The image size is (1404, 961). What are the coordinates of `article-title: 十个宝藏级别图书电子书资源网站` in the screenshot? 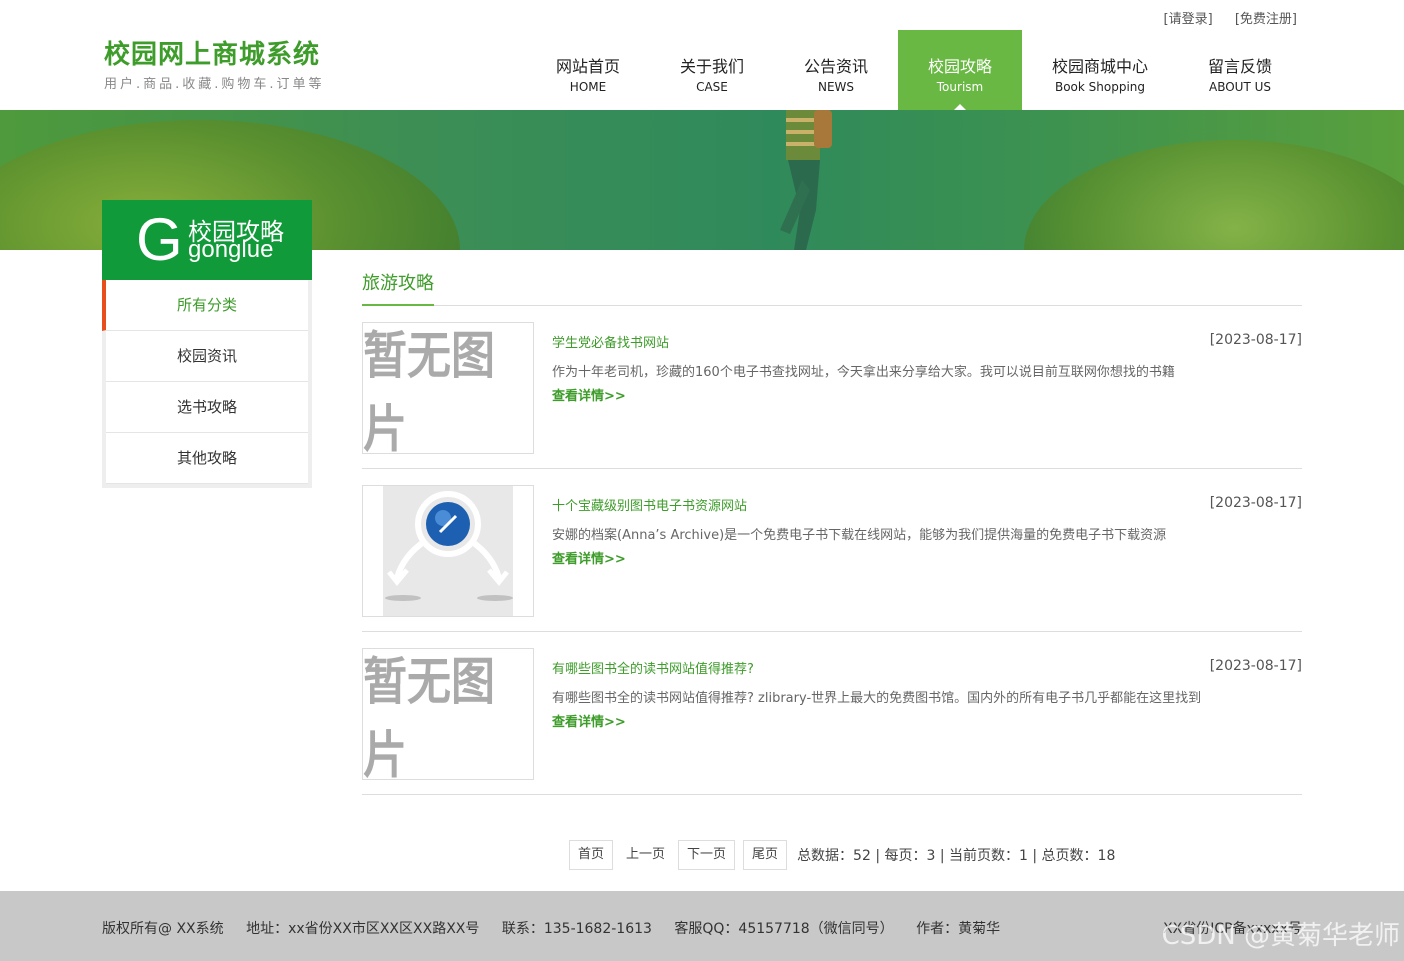 It's located at (649, 504).